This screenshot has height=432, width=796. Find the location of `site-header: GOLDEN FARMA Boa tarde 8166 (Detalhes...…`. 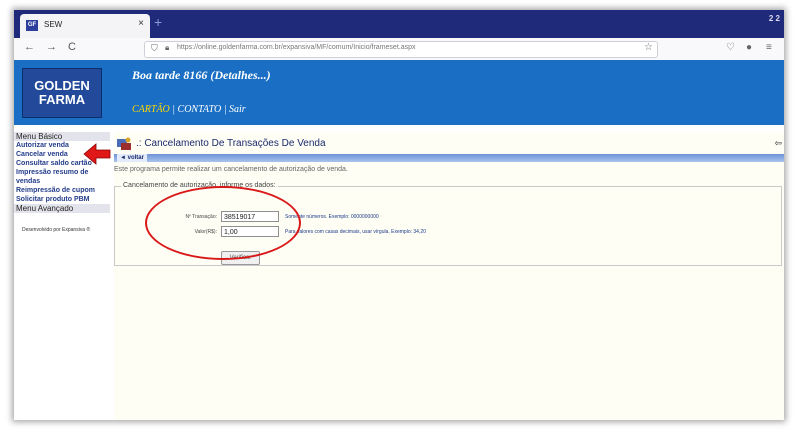

site-header: GOLDEN FARMA Boa tarde 8166 (Detalhes...… is located at coordinates (399, 92).